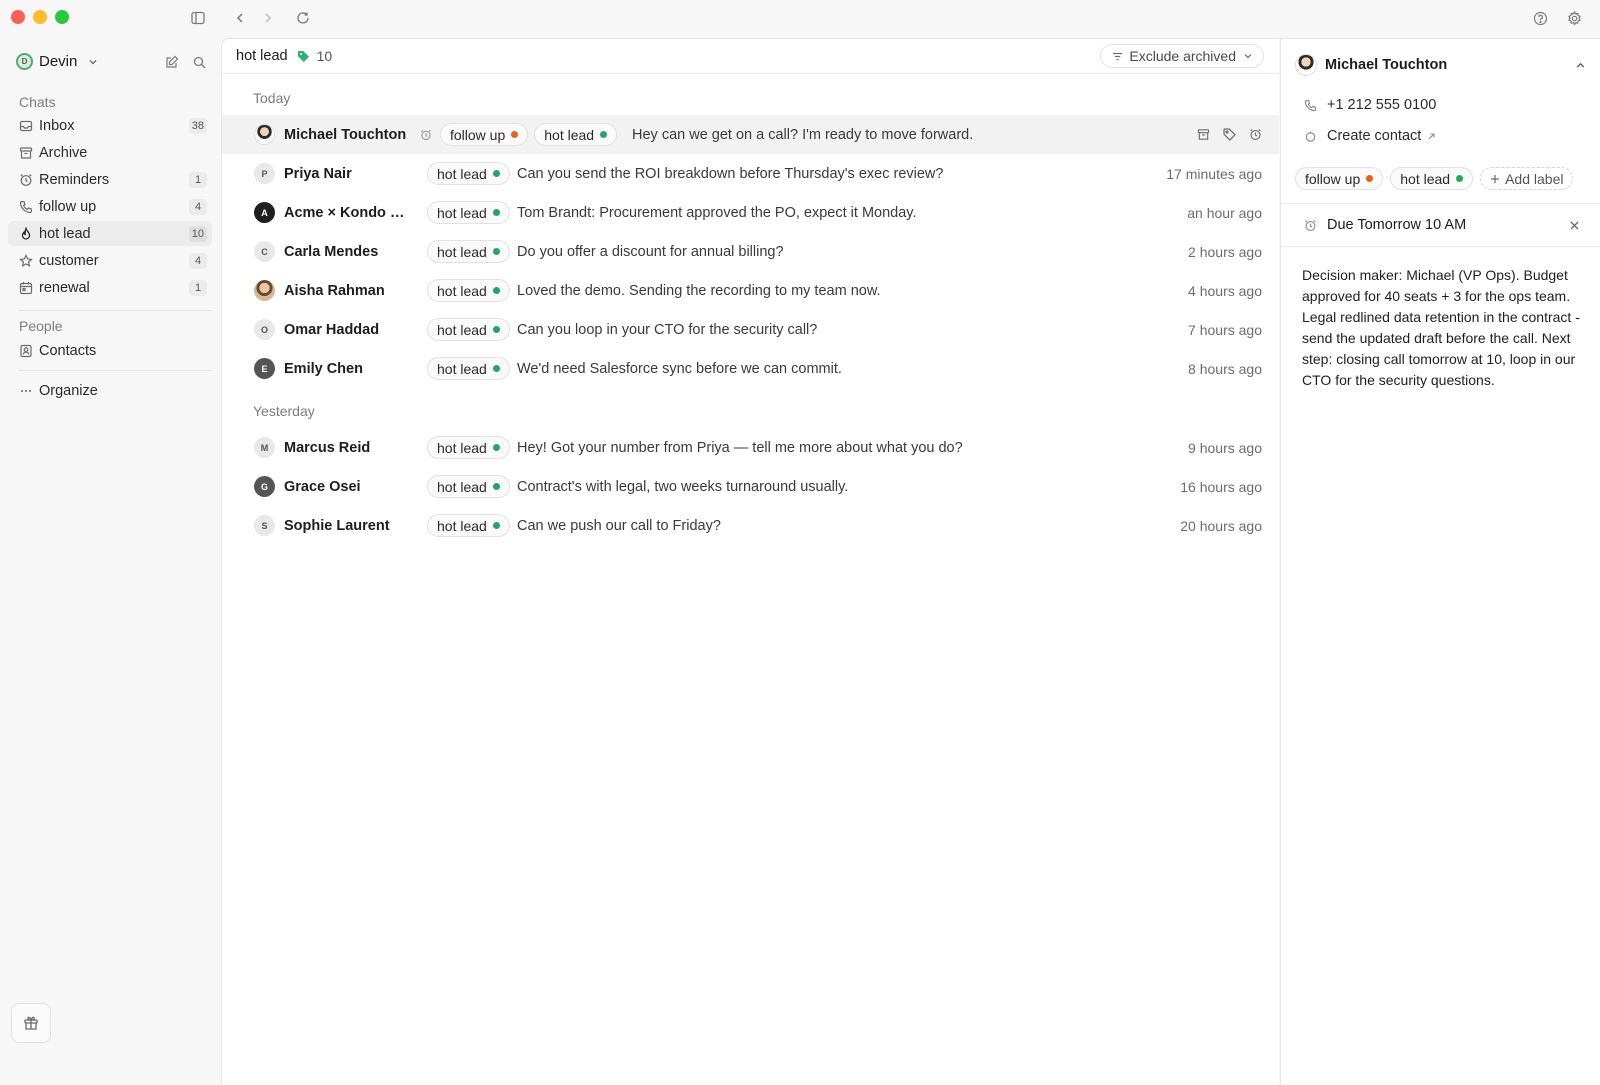 This screenshot has width=1600, height=1085. I want to click on sidebar-item-renewal: renewal 1, so click(110, 287).